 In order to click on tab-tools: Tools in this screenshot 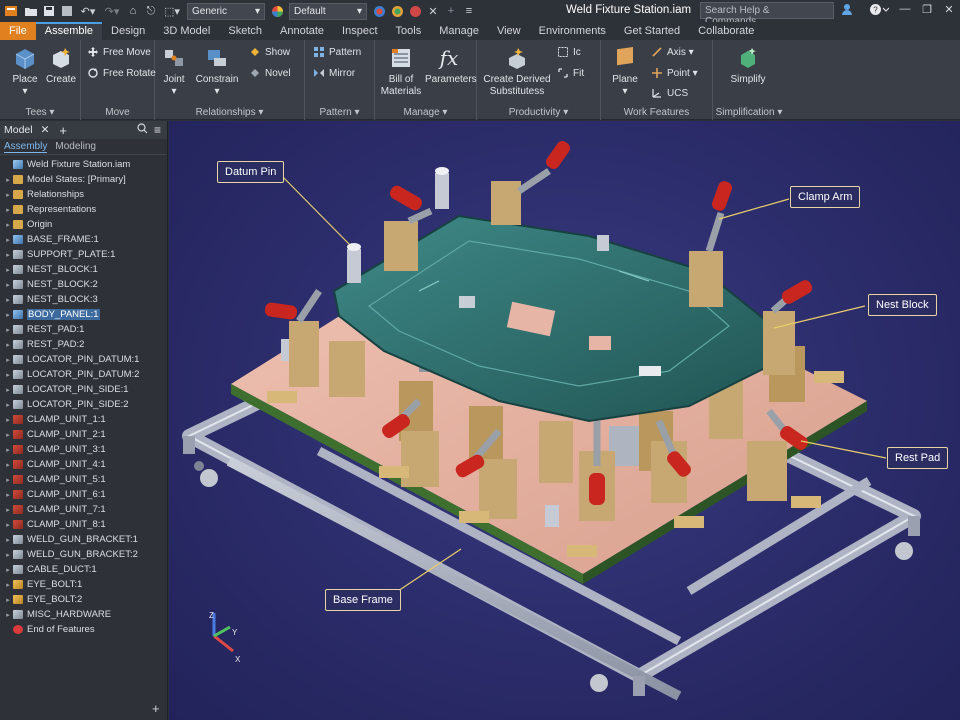, I will do `click(409, 31)`.